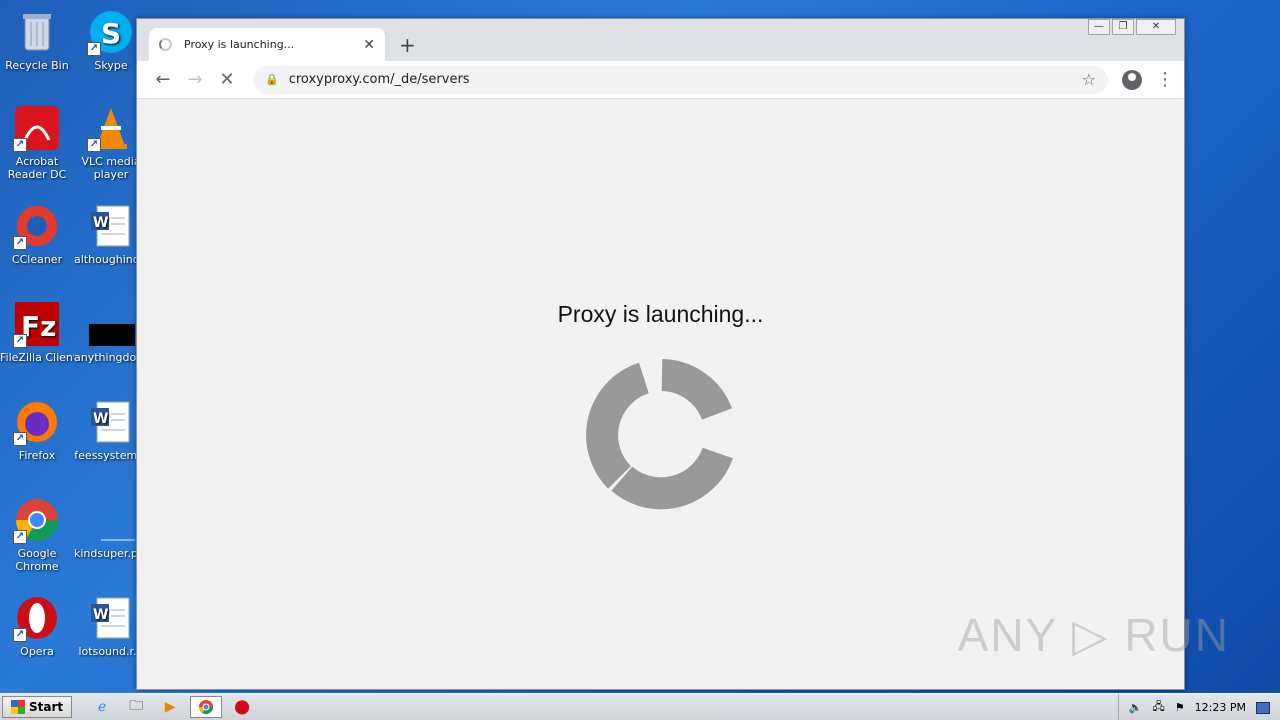 The width and height of the screenshot is (1280, 720). What do you see at coordinates (37, 324) in the screenshot?
I see `filezilla-icon: Fz ↗` at bounding box center [37, 324].